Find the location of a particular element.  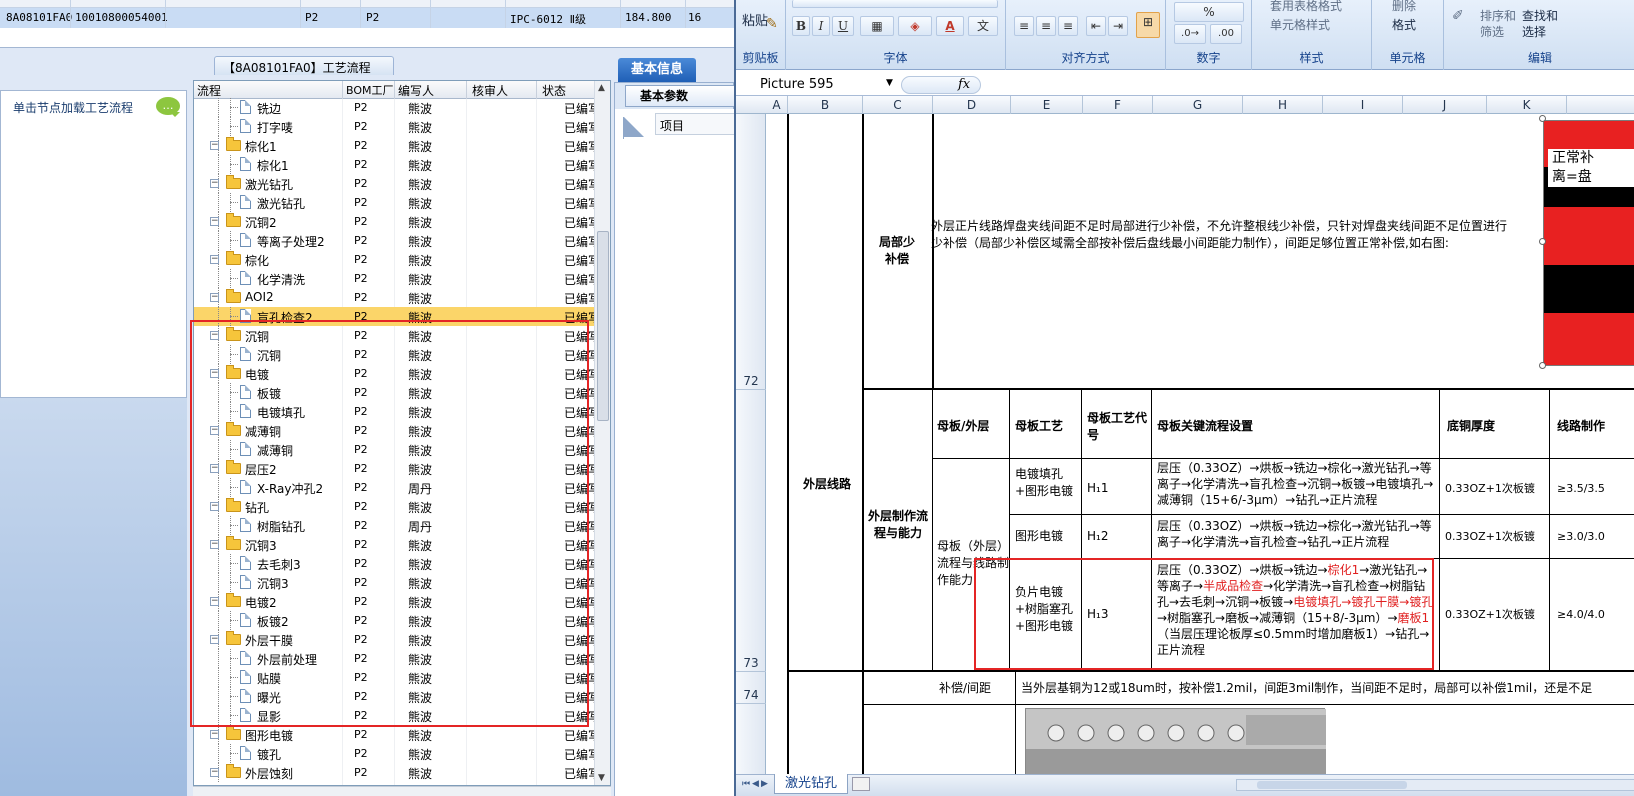

col-bom-header: BOM工厂 is located at coordinates (370, 90).